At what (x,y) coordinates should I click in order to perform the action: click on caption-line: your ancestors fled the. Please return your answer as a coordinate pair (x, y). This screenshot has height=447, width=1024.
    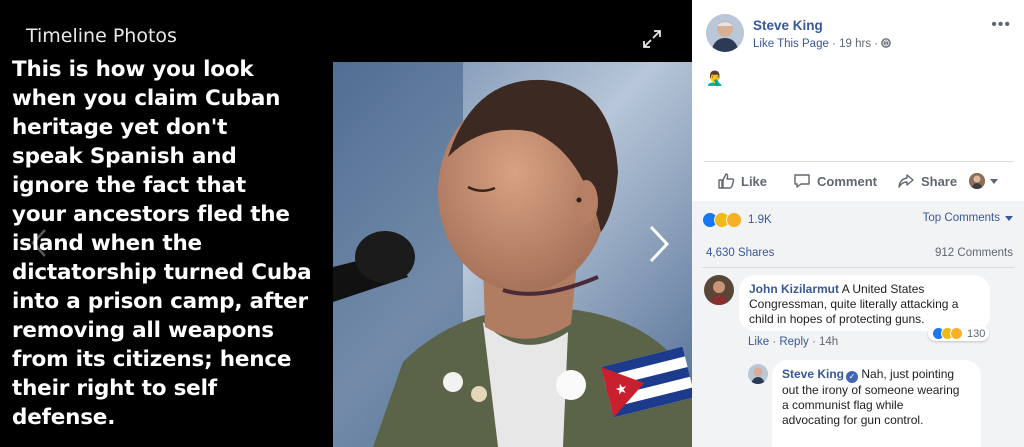
    Looking at the image, I should click on (151, 214).